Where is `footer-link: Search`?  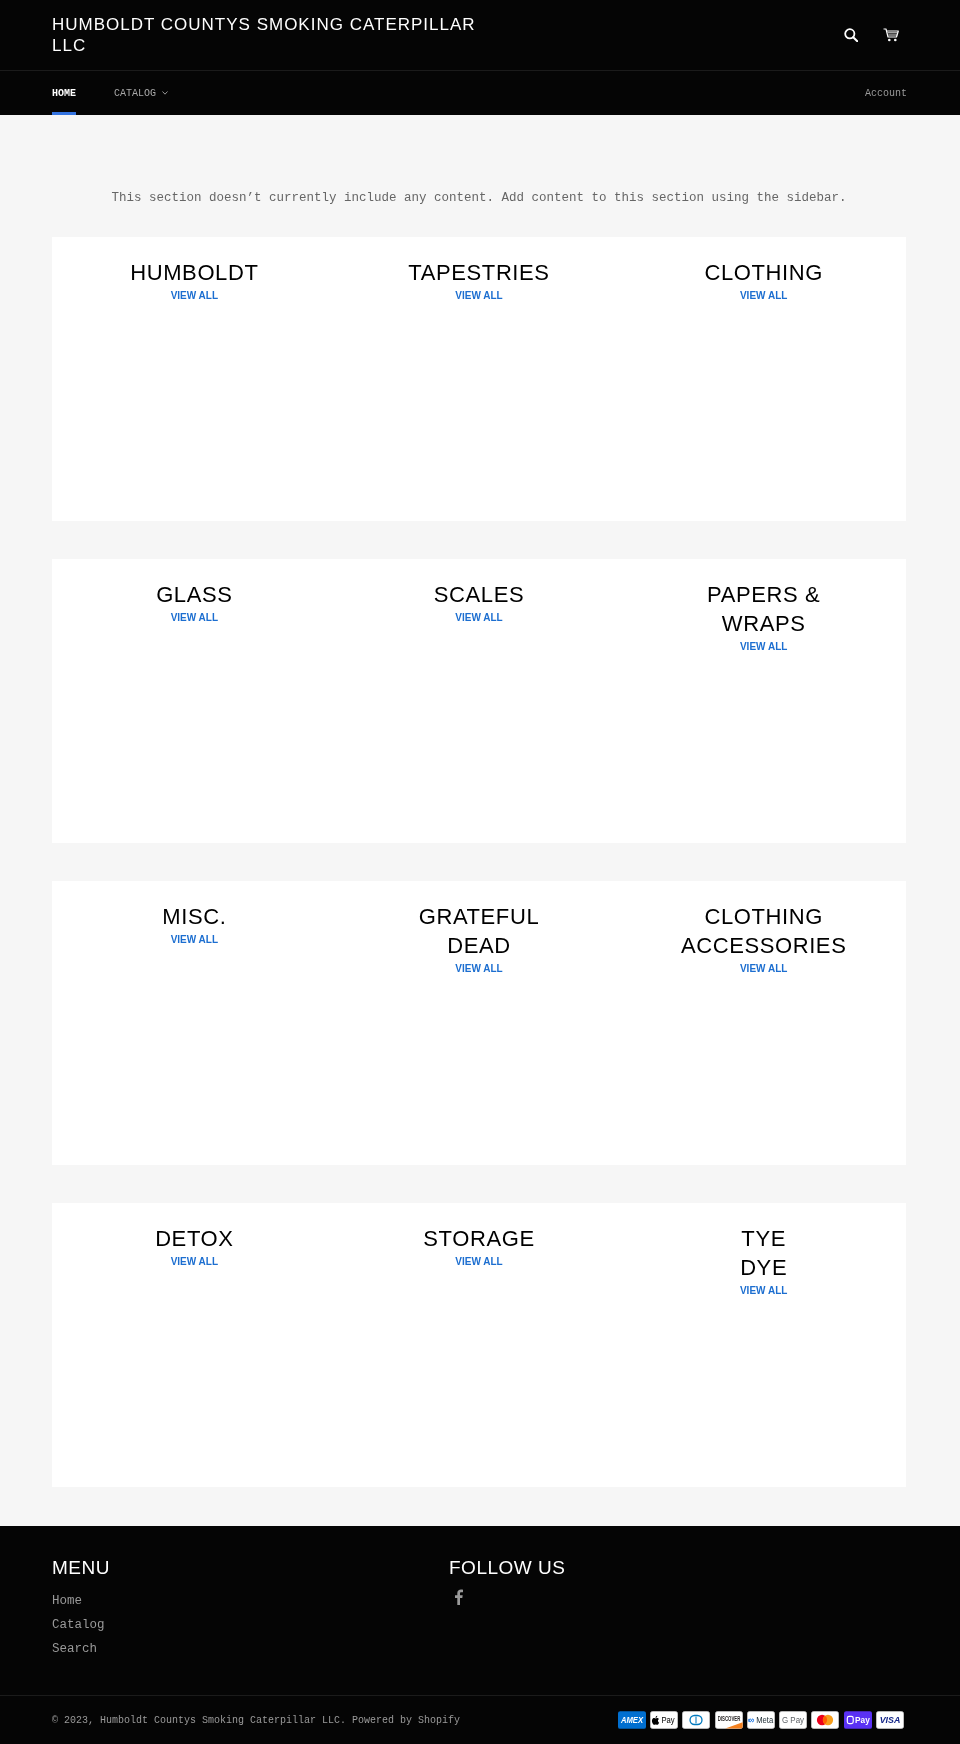 footer-link: Search is located at coordinates (74, 1649).